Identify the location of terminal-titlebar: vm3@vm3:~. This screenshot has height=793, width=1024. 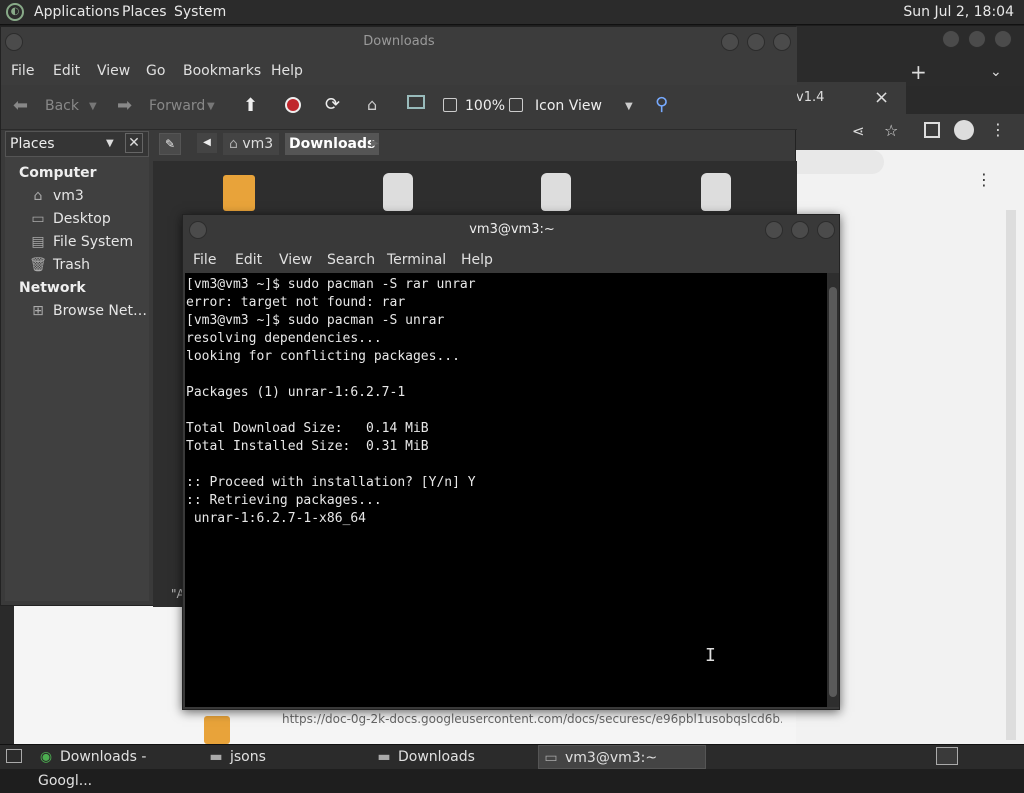
(512, 230).